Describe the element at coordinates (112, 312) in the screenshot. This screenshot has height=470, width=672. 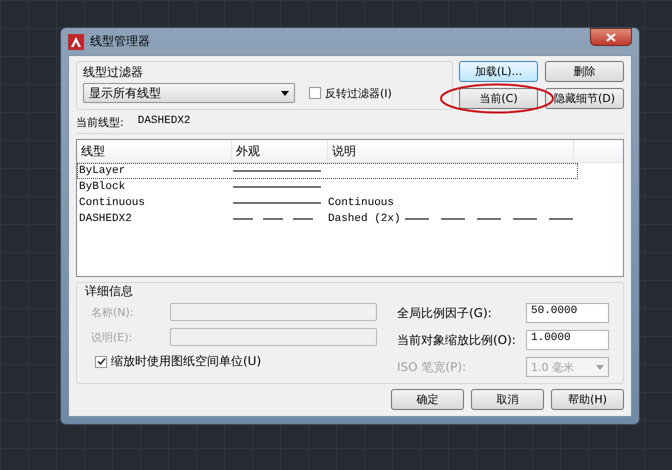
I see `field-label: 名称(N):` at that location.